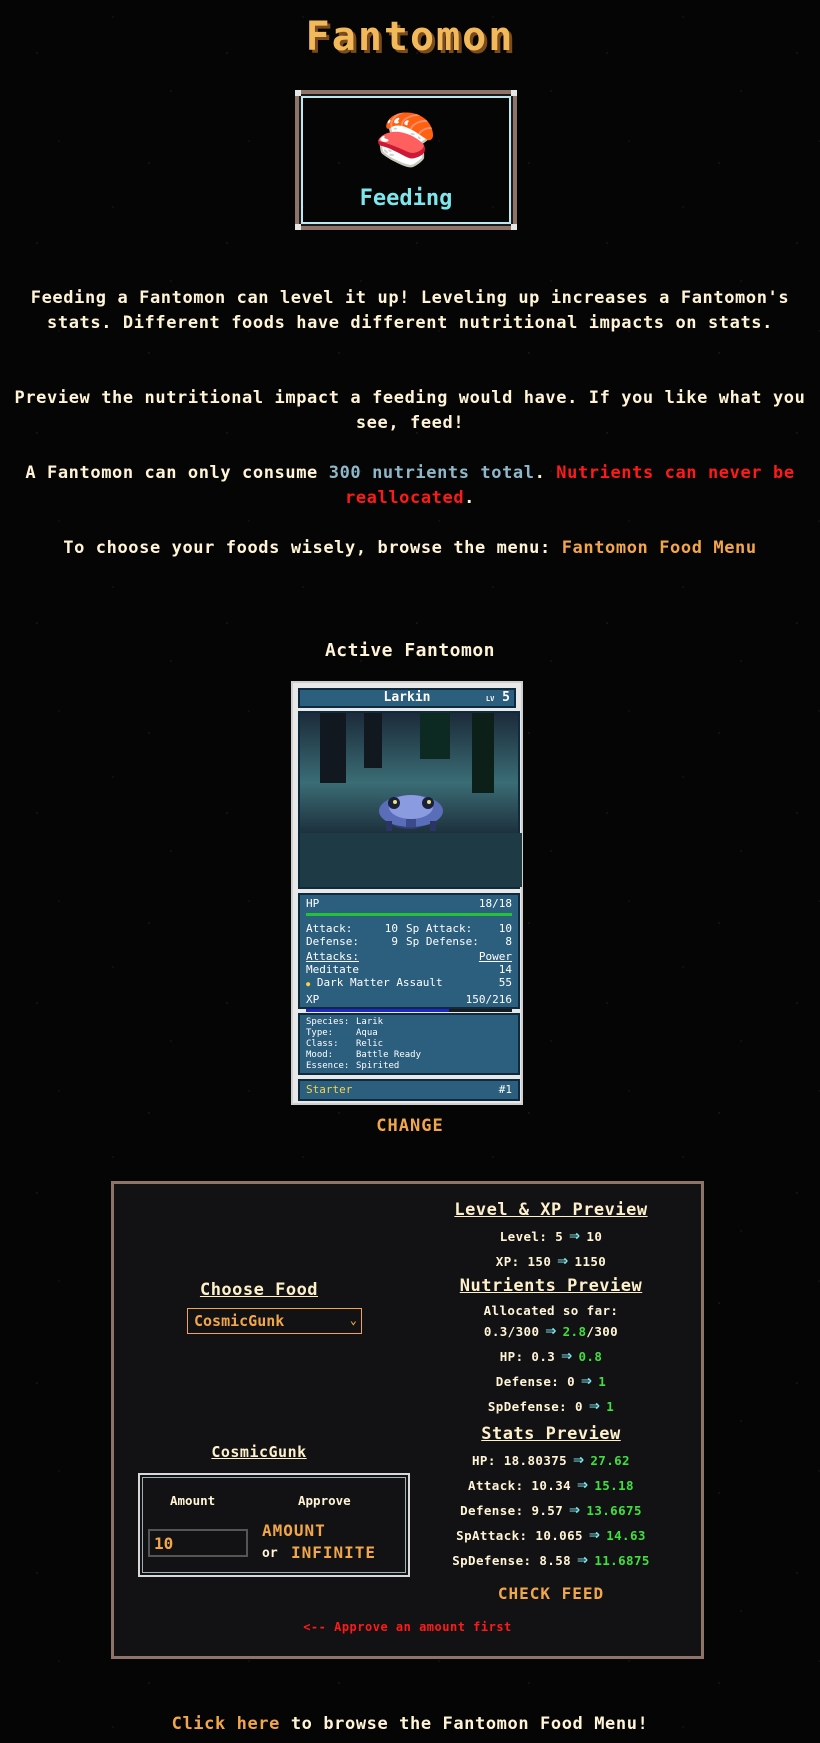 Image resolution: width=820 pixels, height=1743 pixels. I want to click on stat-attack-row: Attack: 10.34 ⇒ 15.18, so click(551, 1484).